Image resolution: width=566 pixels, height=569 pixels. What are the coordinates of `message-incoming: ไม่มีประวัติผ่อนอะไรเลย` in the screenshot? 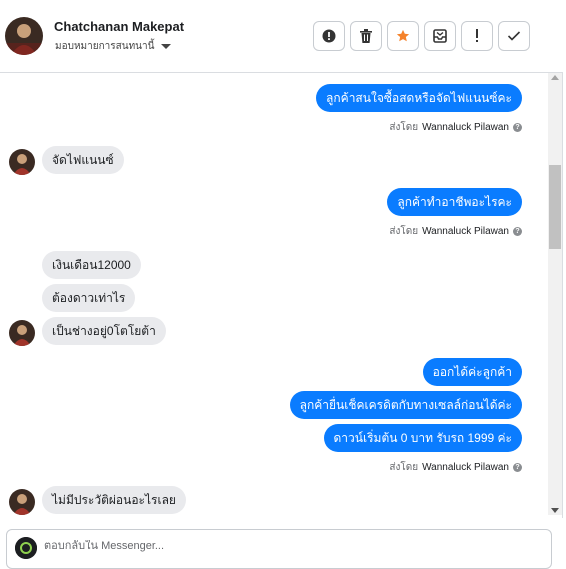 It's located at (114, 500).